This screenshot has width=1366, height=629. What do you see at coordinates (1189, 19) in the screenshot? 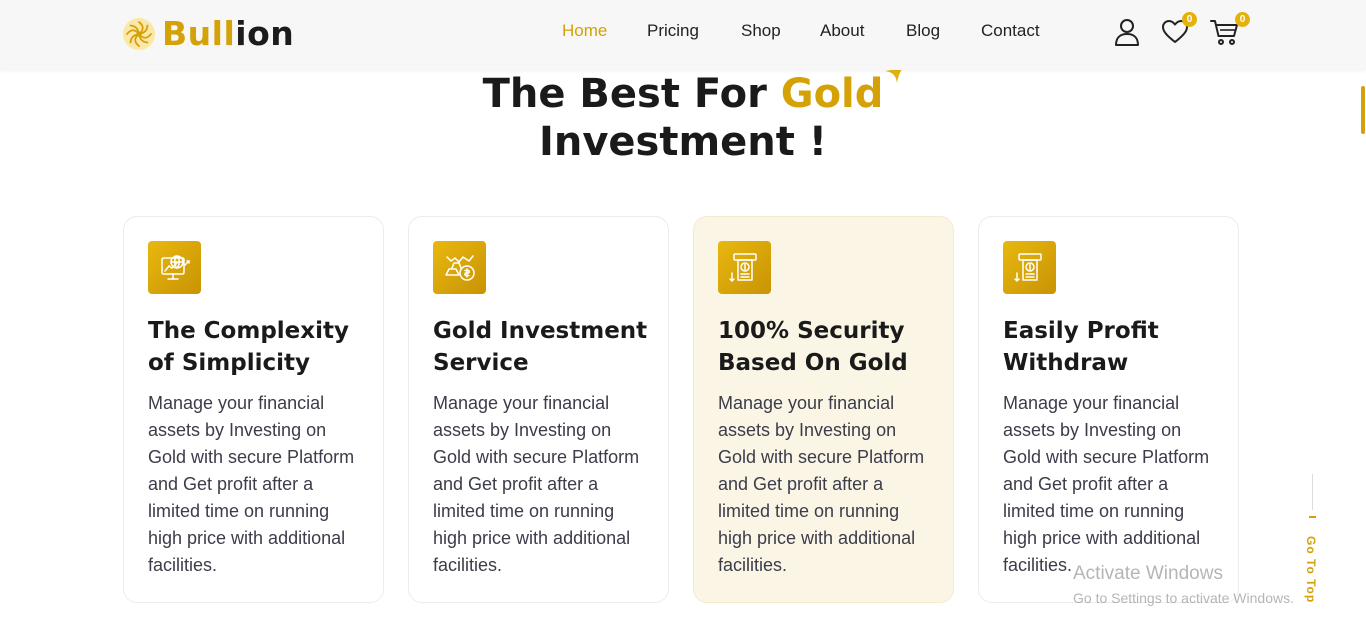
I see `wishlist-count-badge: 0` at bounding box center [1189, 19].